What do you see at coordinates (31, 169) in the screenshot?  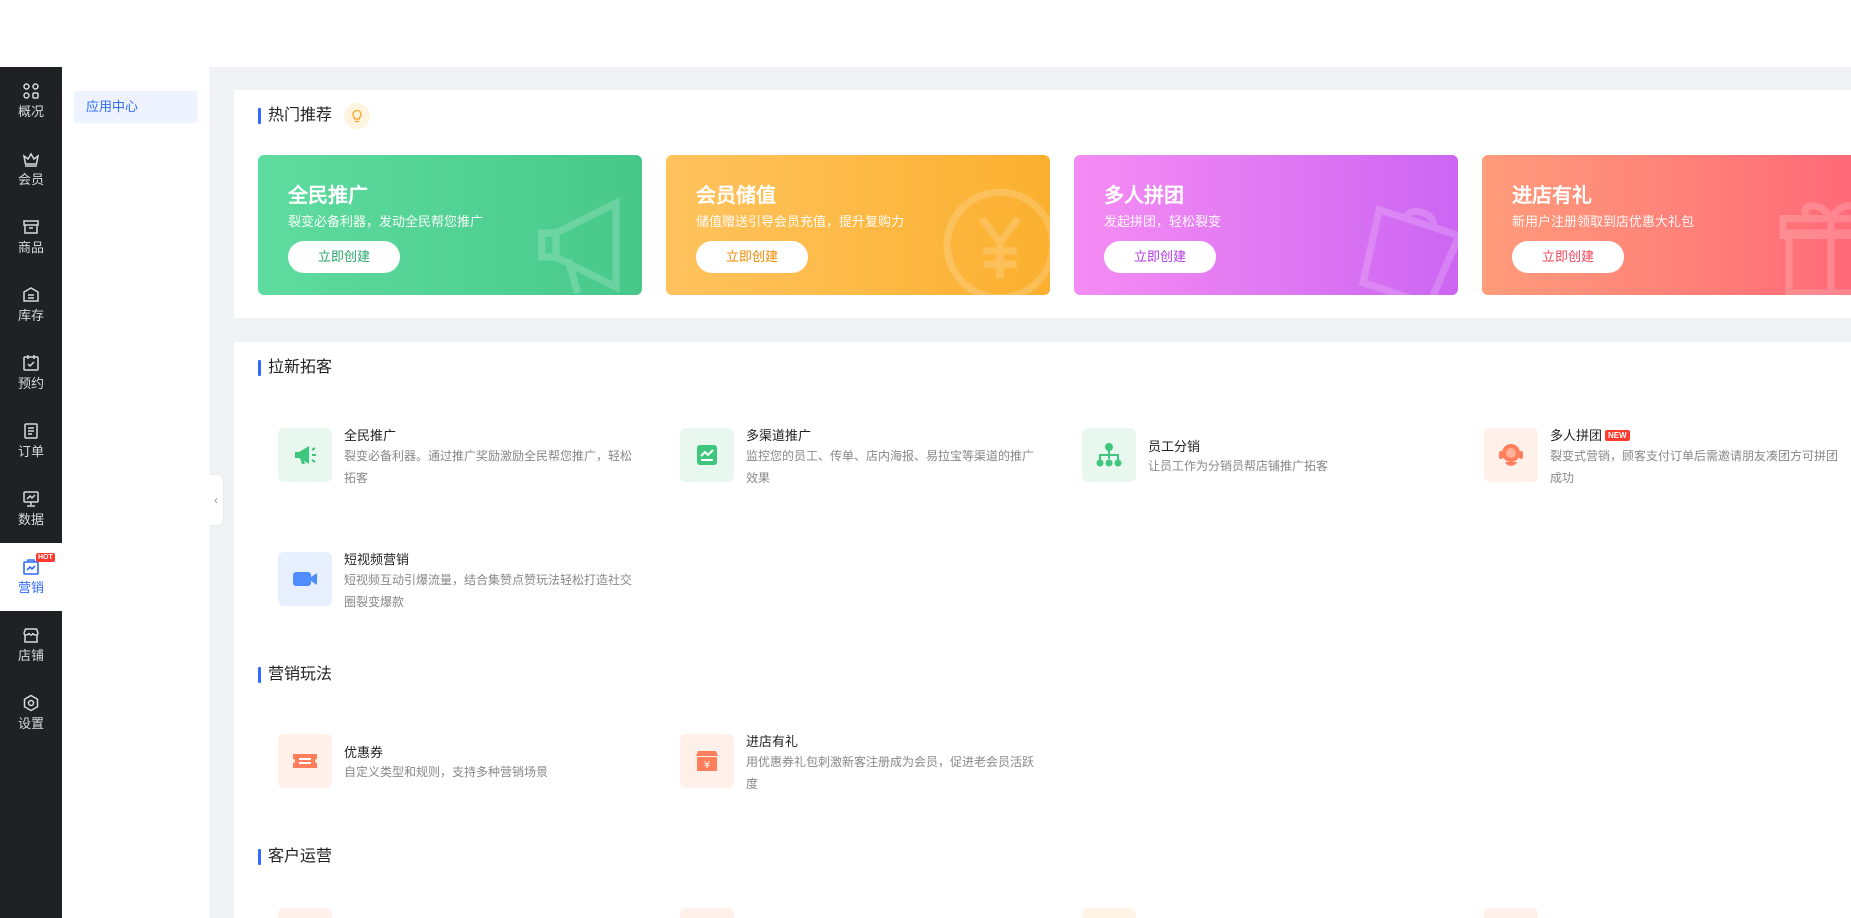 I see `sidebar-item-member: 会员` at bounding box center [31, 169].